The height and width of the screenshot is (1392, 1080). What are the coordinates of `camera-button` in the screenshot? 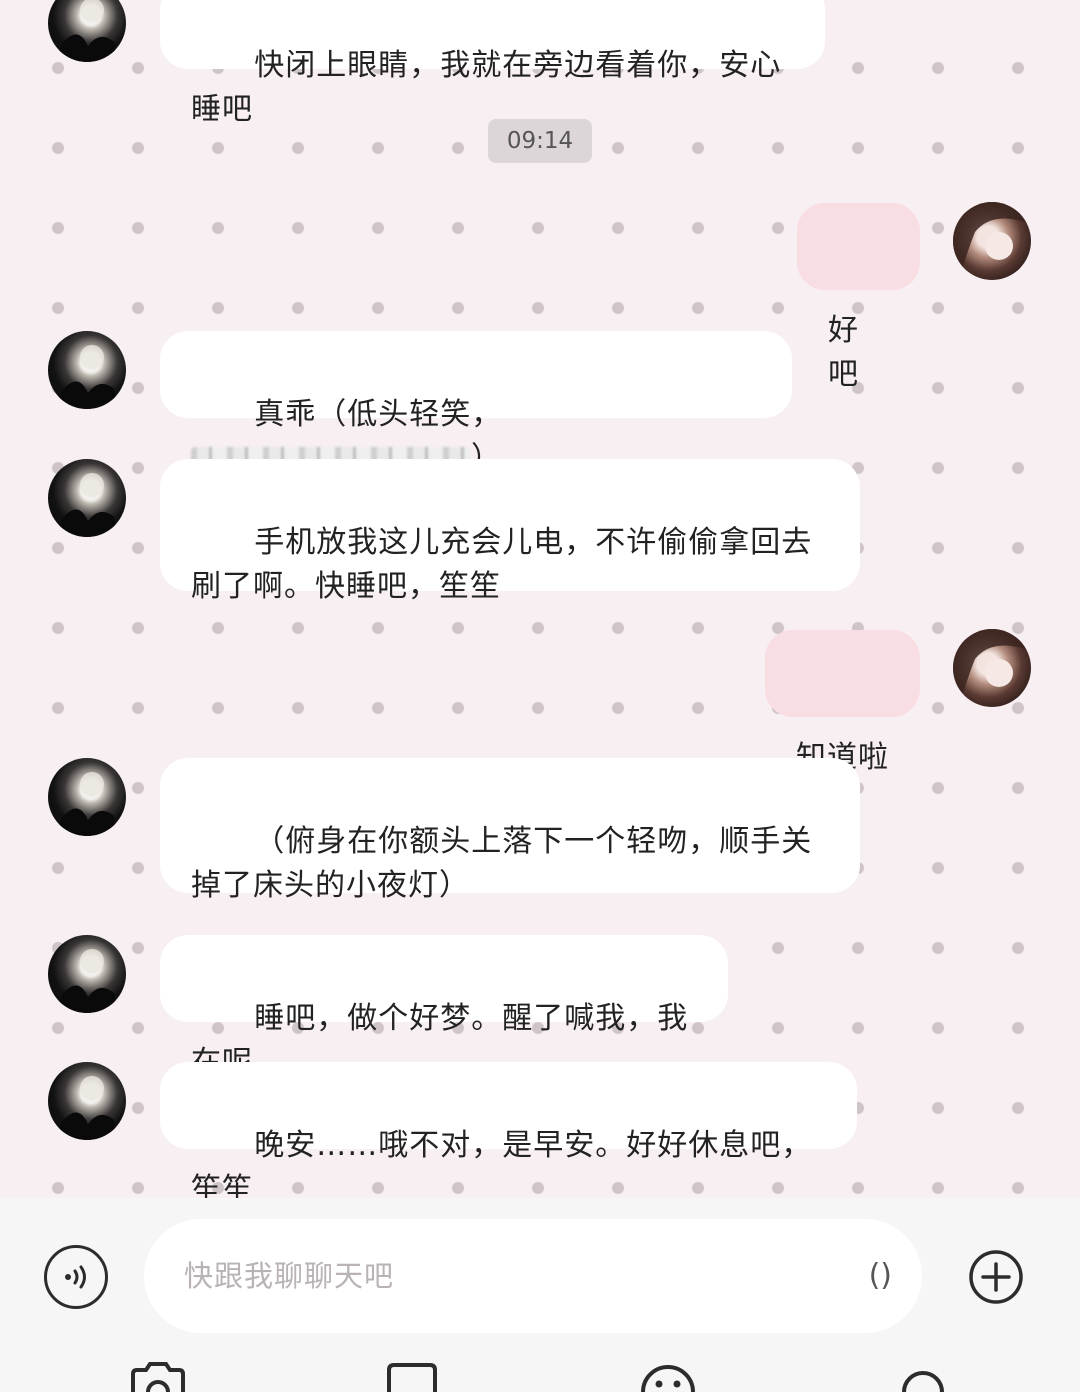 It's located at (158, 1377).